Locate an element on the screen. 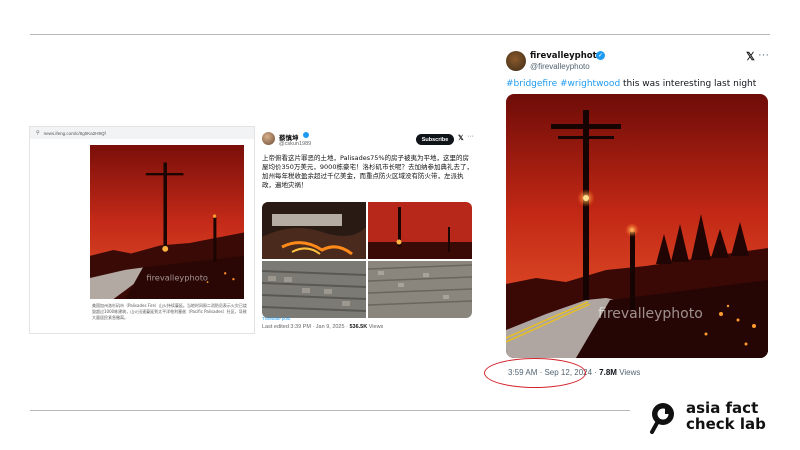  link-icon: ⚲ is located at coordinates (38, 133).